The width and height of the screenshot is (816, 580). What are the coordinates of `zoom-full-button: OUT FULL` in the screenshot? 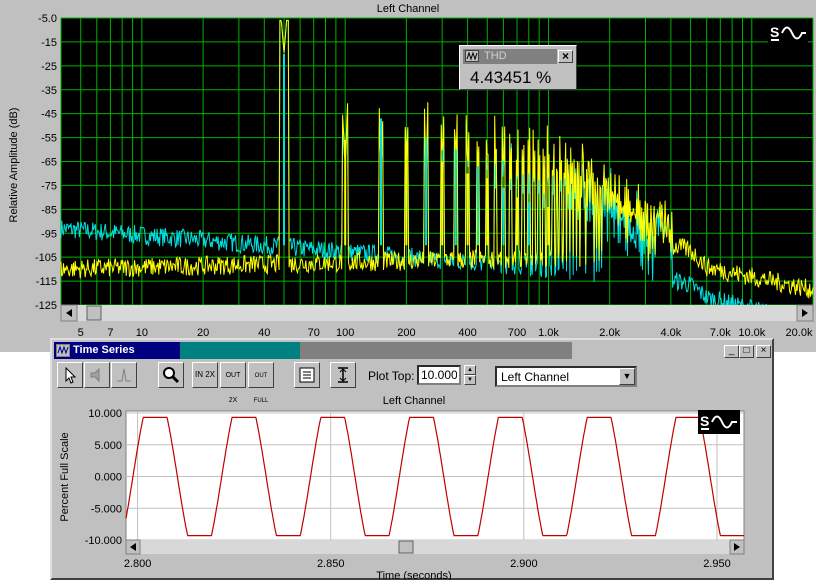 It's located at (261, 383).